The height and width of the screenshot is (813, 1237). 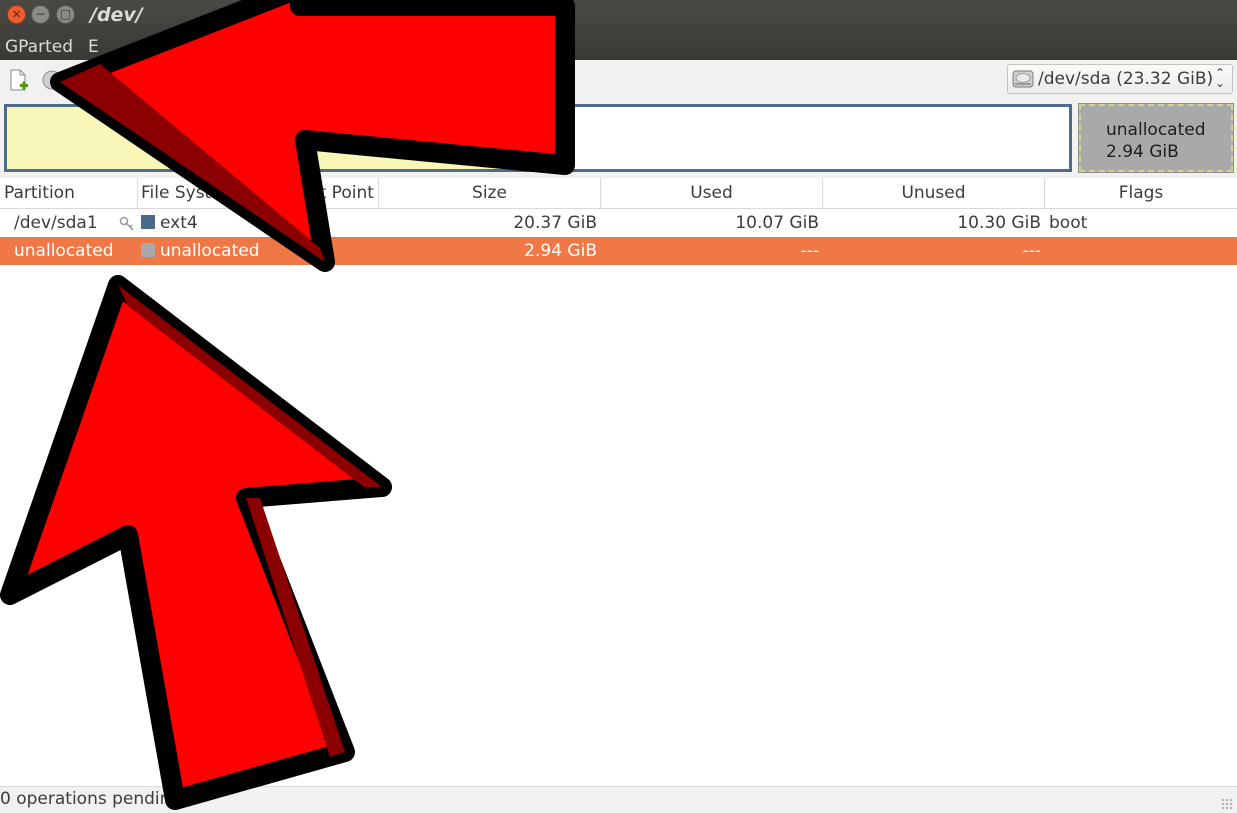 What do you see at coordinates (934, 193) in the screenshot?
I see `column-header-unused: Unused` at bounding box center [934, 193].